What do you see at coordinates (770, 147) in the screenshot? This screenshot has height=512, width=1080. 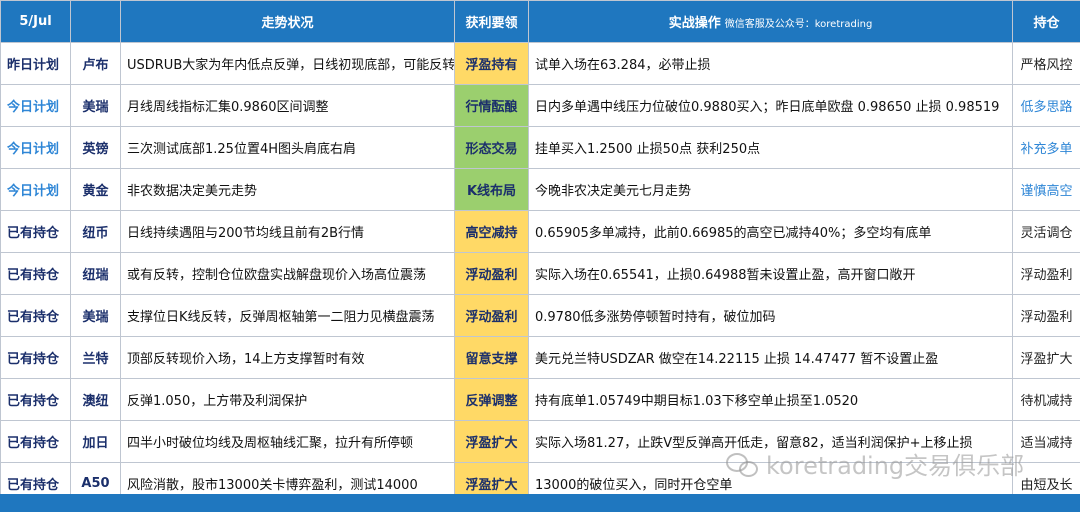 I see `row-action: 挂单买入1.2500 止损50点 获利250点` at bounding box center [770, 147].